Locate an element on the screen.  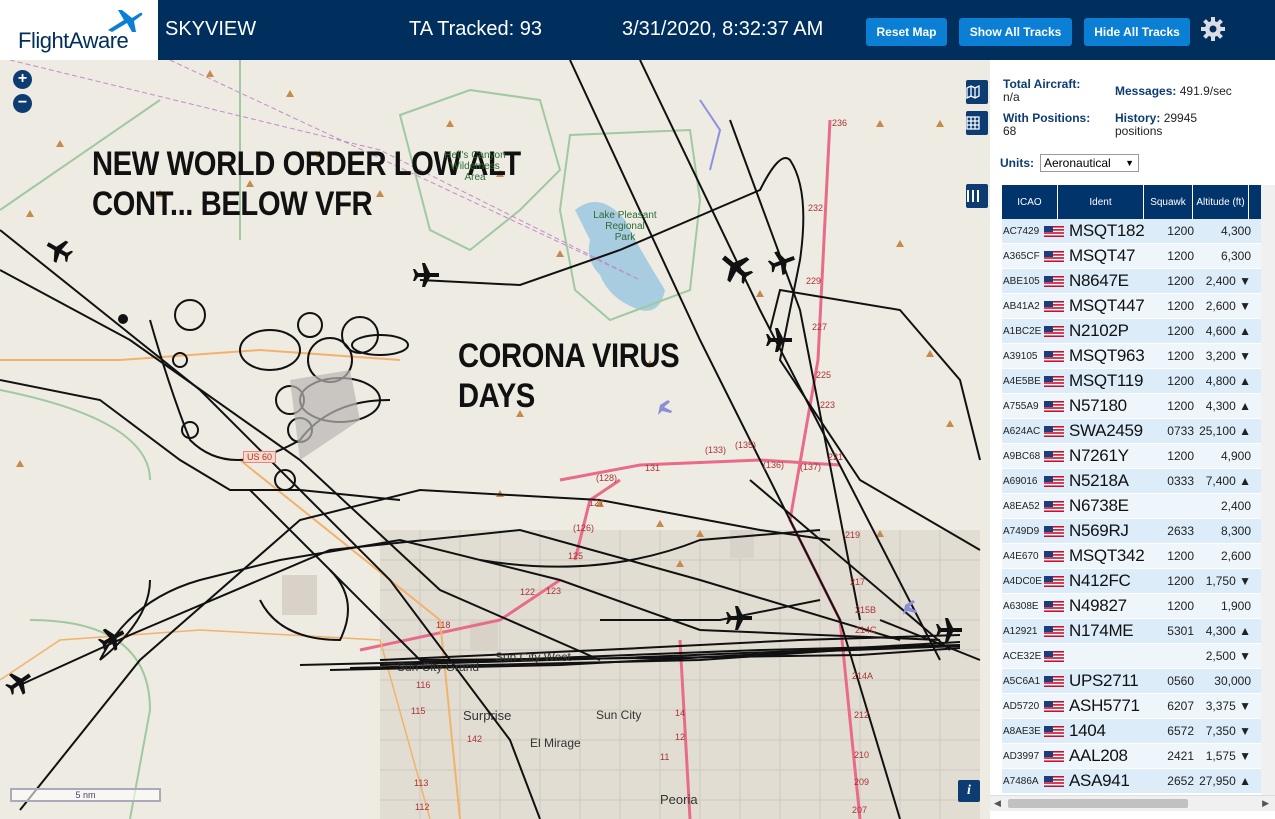
table-row: A7486A ASA941 2652 27,950 ▲ is located at coordinates (1132, 781).